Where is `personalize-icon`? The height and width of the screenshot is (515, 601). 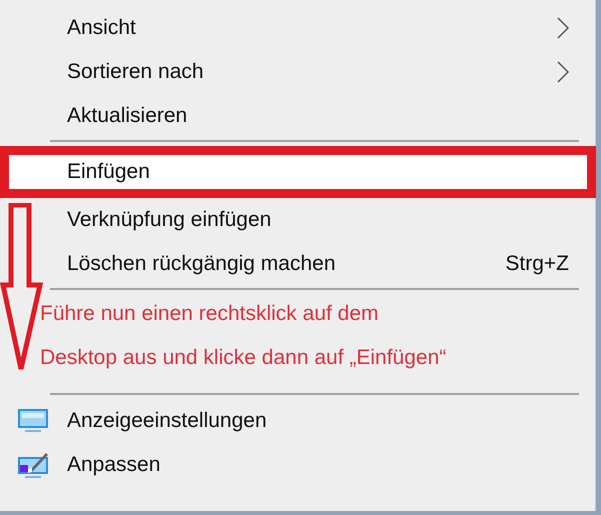 personalize-icon is located at coordinates (33, 465).